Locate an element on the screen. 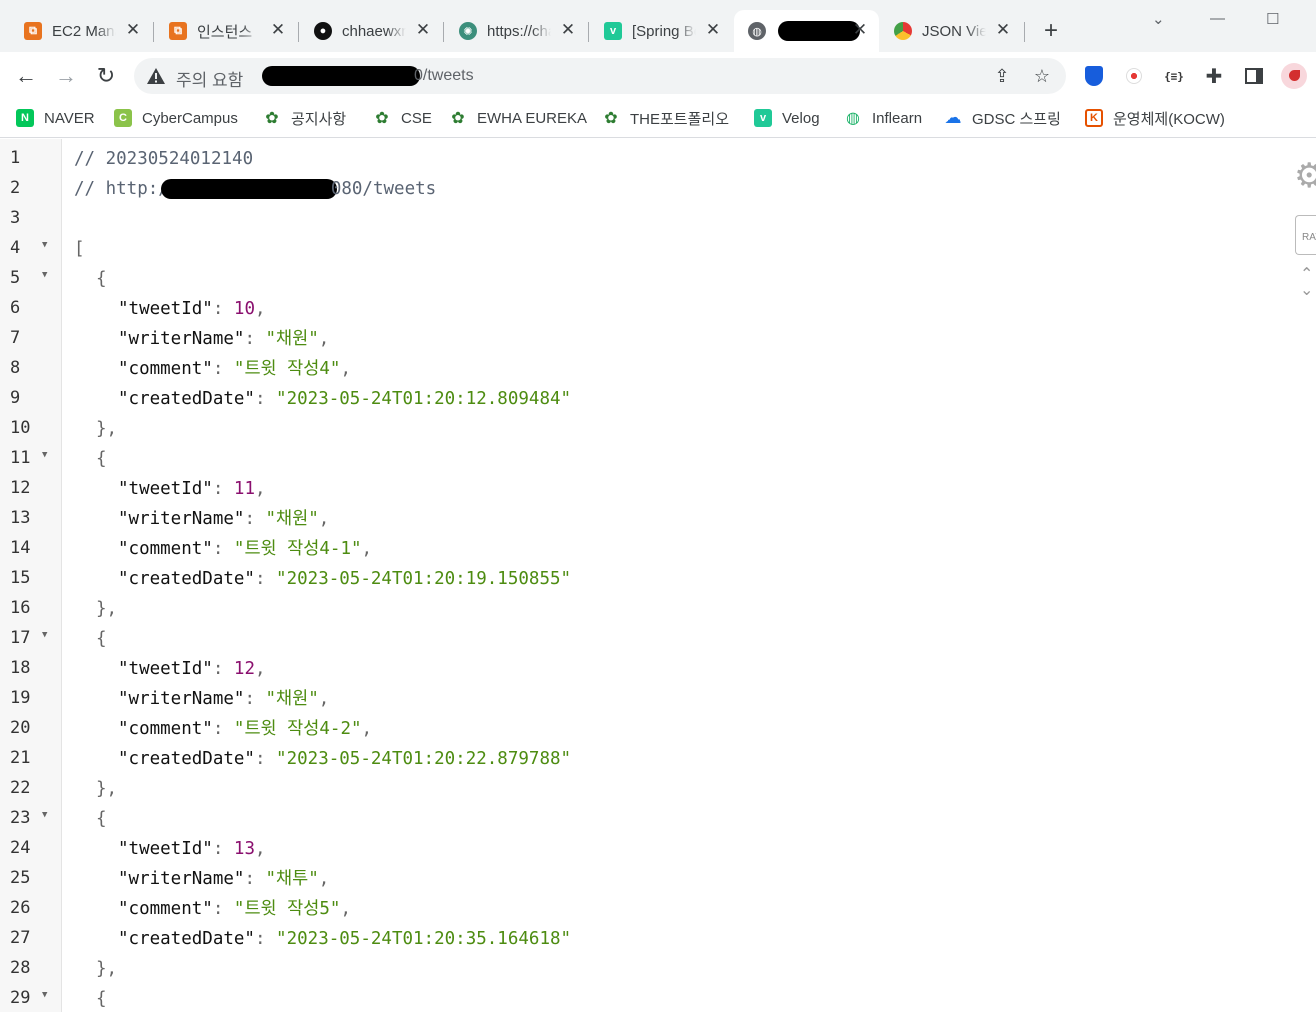  extensions-puzzle-icon: ✚ is located at coordinates (1214, 76).